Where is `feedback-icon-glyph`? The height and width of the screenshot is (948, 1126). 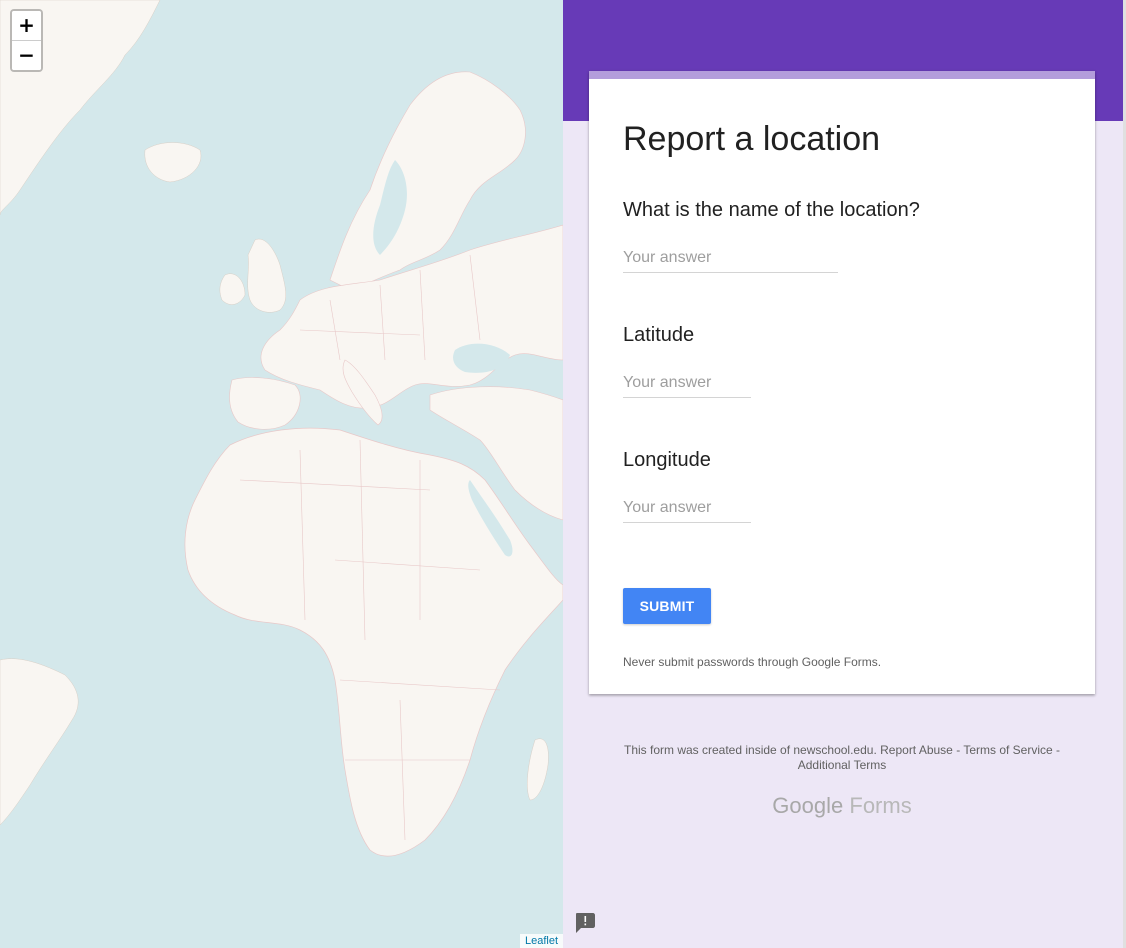
feedback-icon-glyph is located at coordinates (585, 923).